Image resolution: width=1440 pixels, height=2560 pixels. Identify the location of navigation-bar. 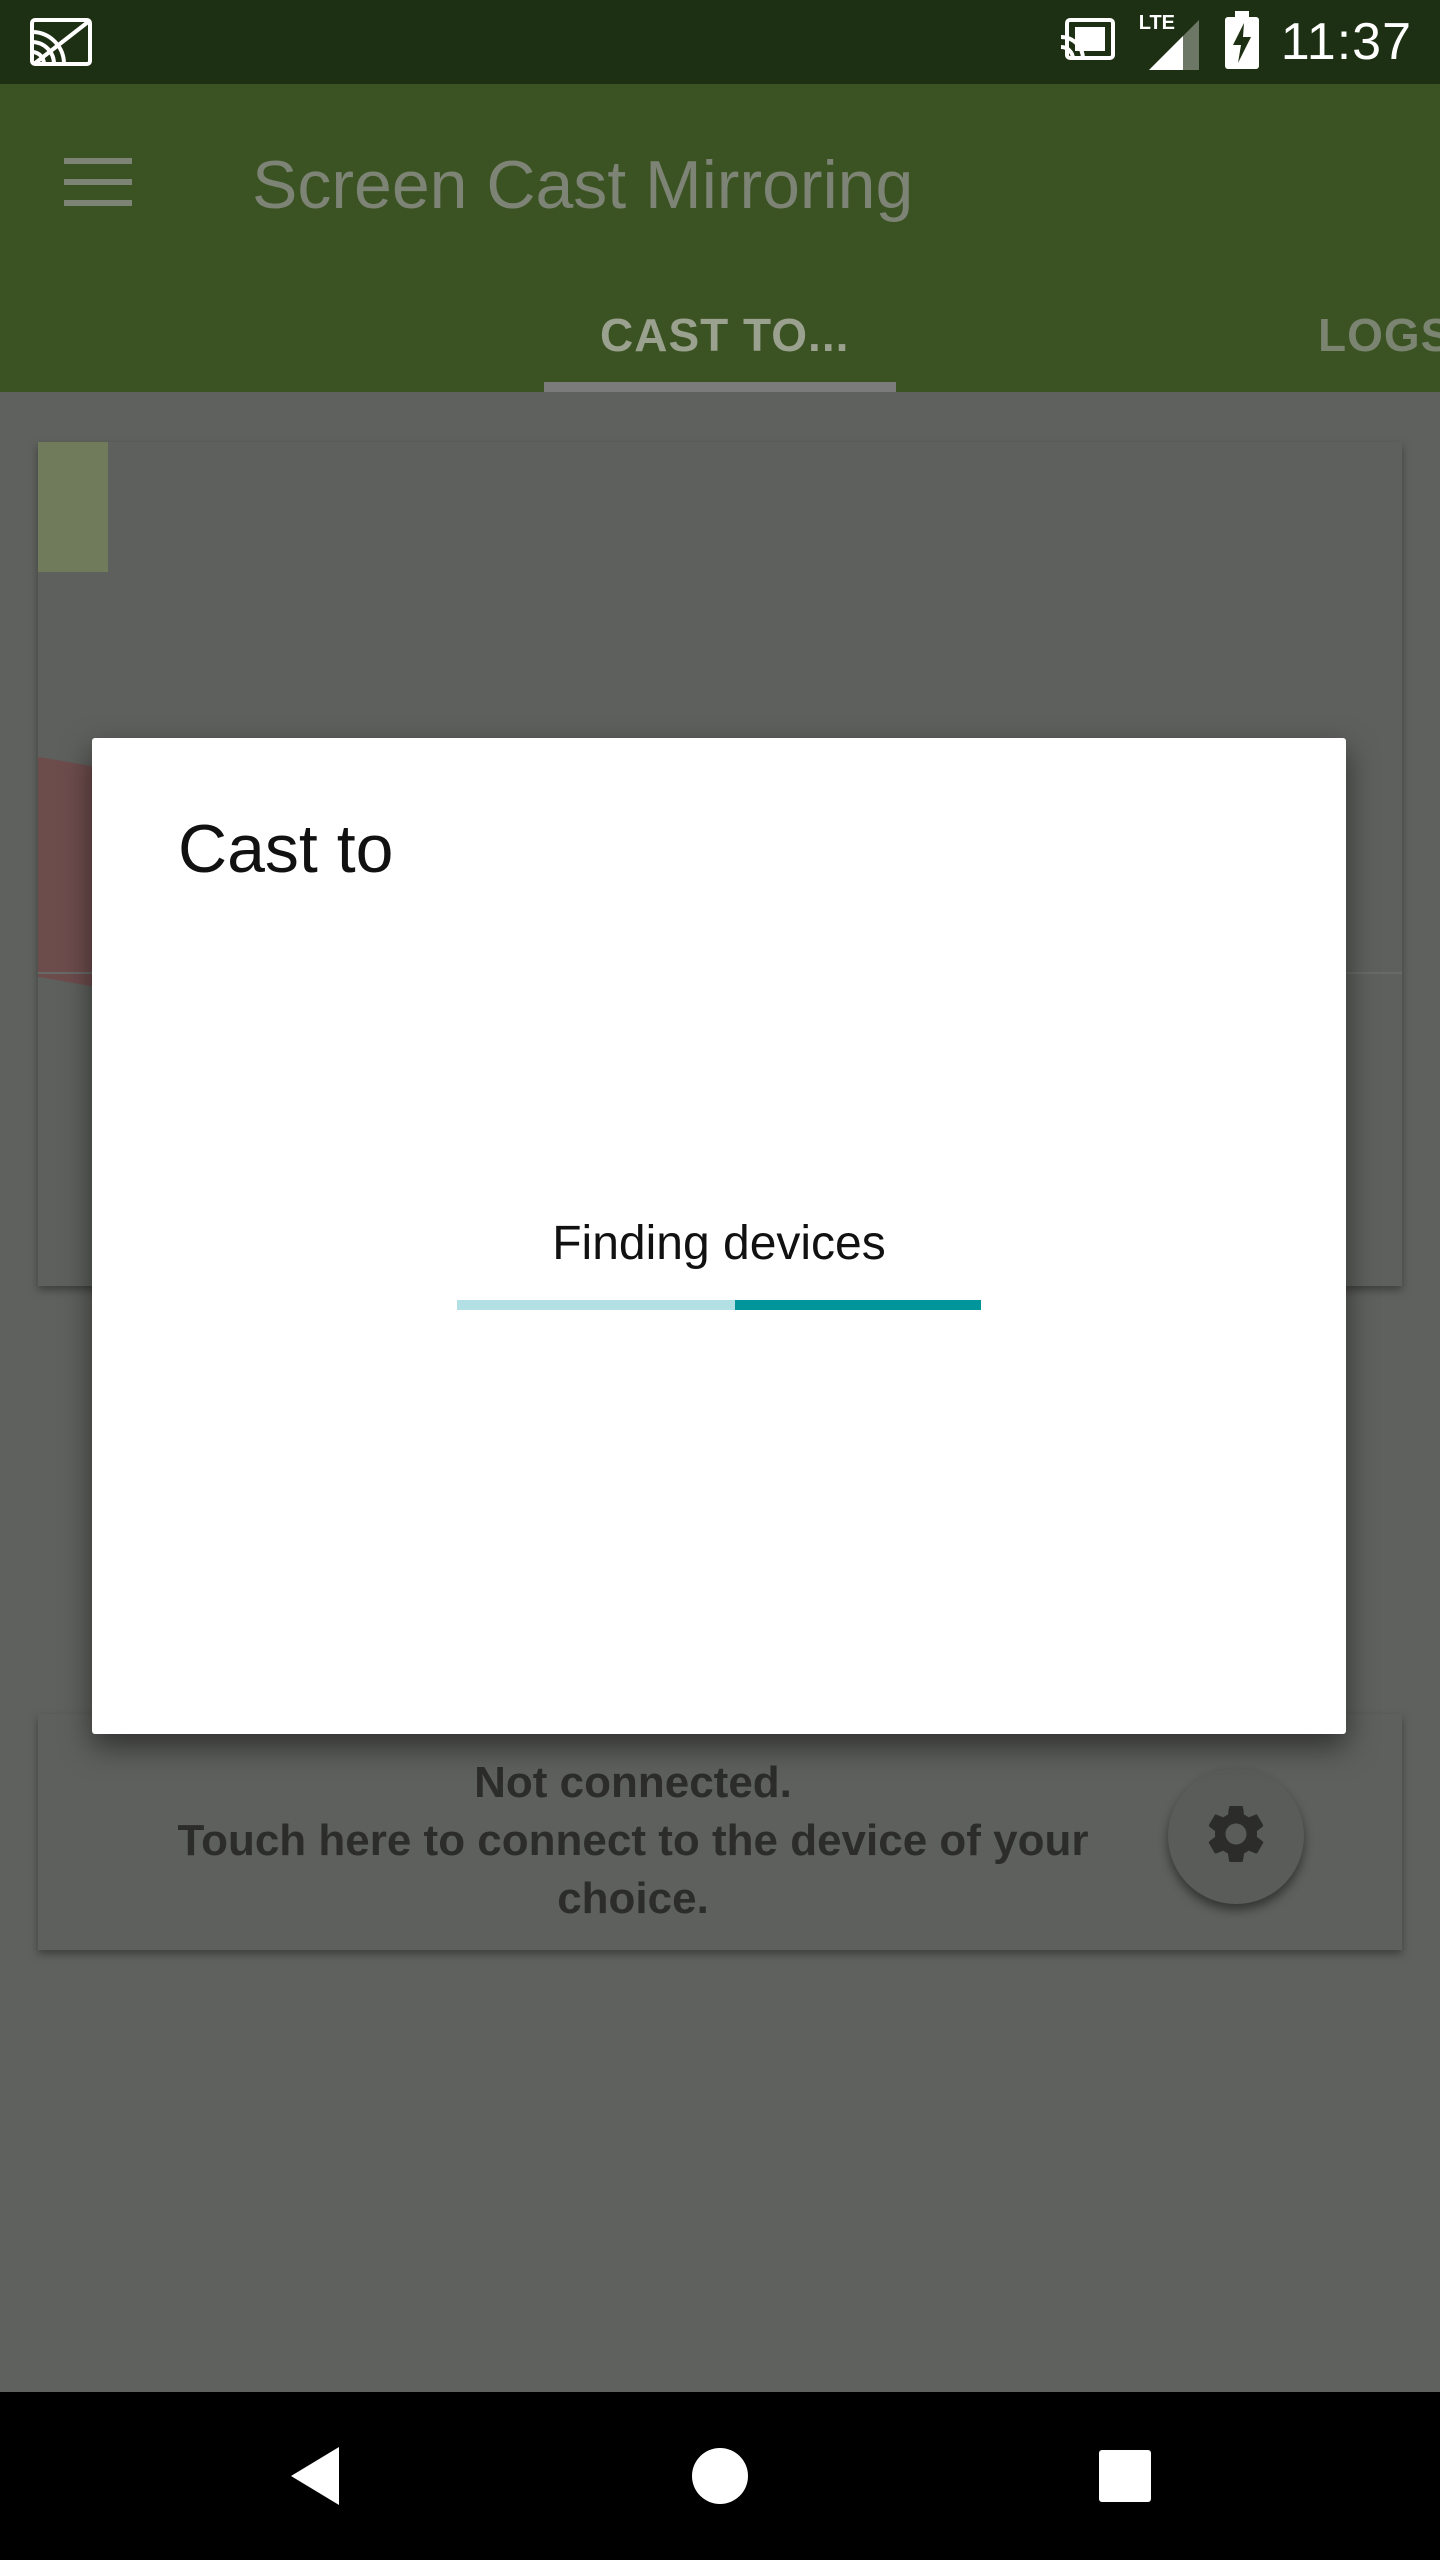
(720, 2476).